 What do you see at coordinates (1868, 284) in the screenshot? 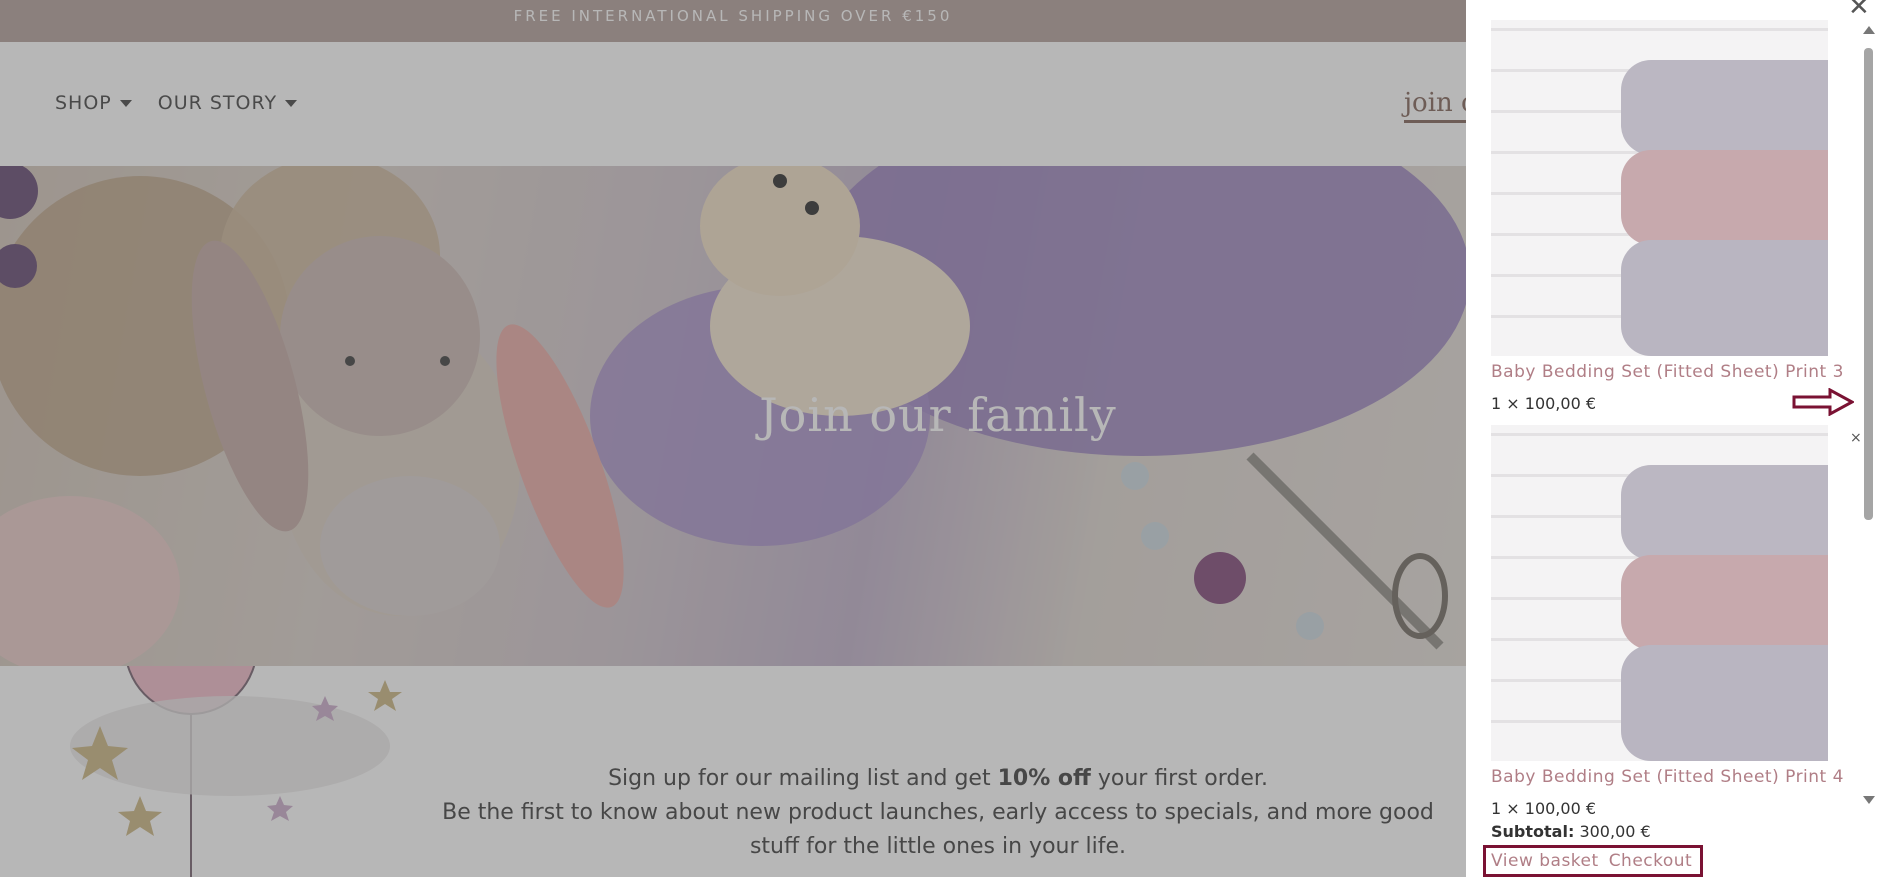
I see `scrollbar-thumb` at bounding box center [1868, 284].